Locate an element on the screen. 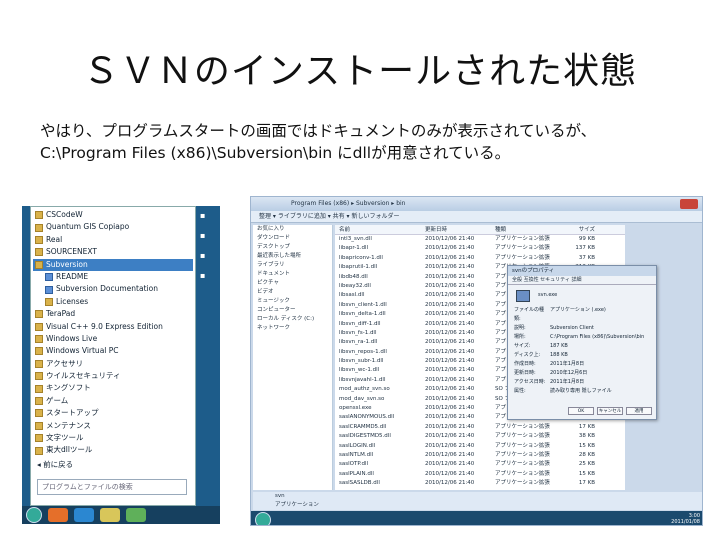 Image resolution: width=720 pixels, height=540 pixels. file-name: saslPLAIN.dll is located at coordinates (356, 473).